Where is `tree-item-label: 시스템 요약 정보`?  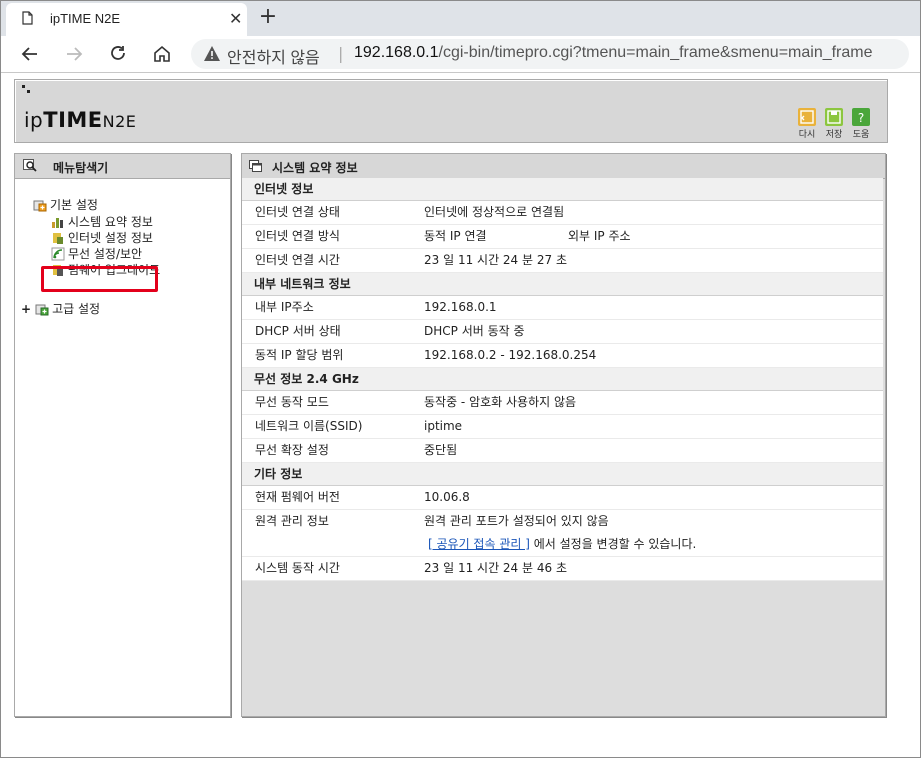
tree-item-label: 시스템 요약 정보 is located at coordinates (110, 222).